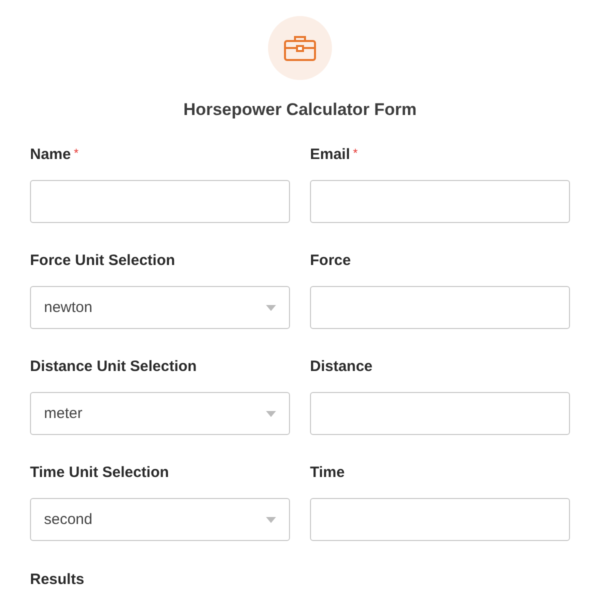 This screenshot has width=600, height=600. Describe the element at coordinates (327, 472) in the screenshot. I see `field-label: Time` at that location.